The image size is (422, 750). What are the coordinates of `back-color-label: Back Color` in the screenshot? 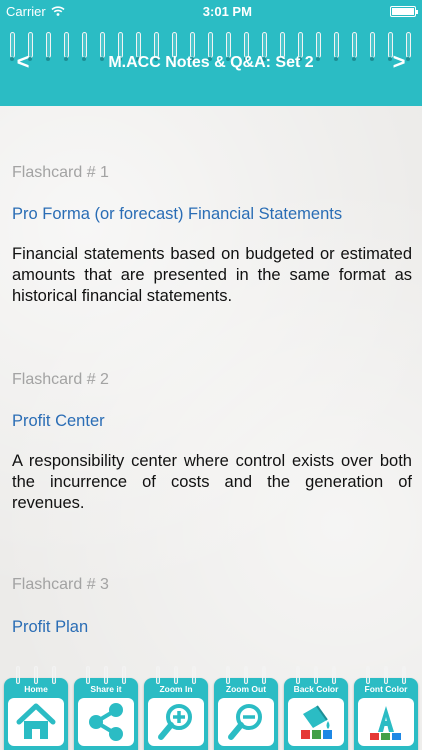 It's located at (316, 689).